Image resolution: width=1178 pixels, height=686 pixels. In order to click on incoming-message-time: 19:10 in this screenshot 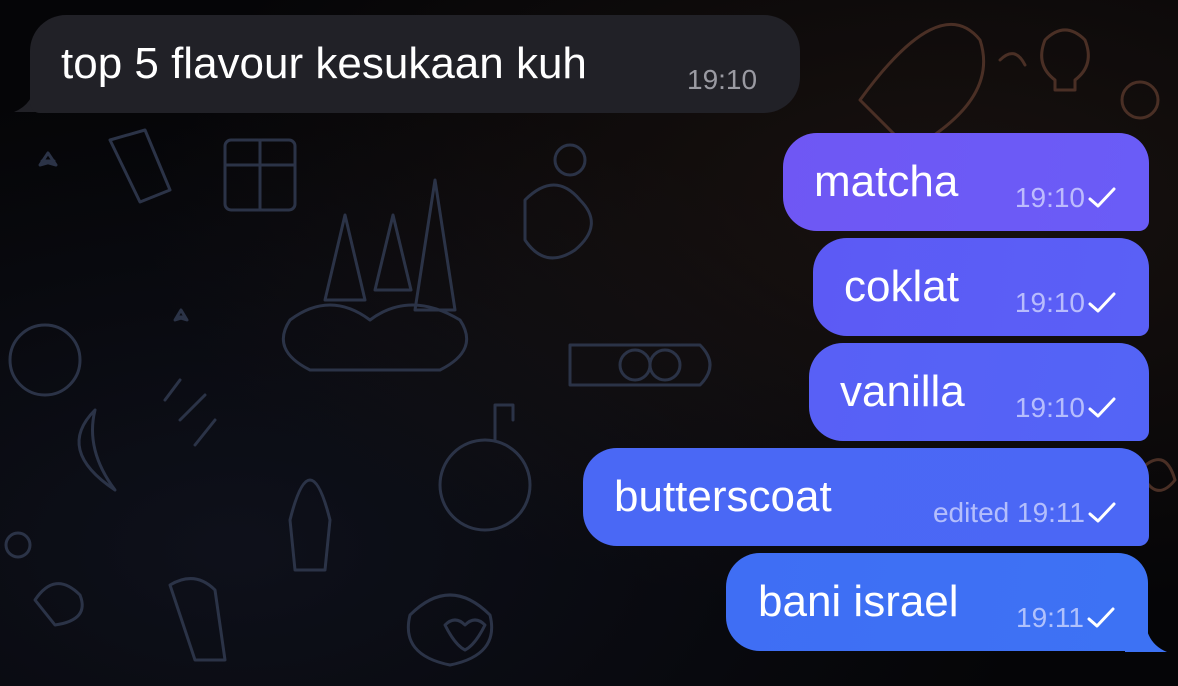, I will do `click(722, 79)`.